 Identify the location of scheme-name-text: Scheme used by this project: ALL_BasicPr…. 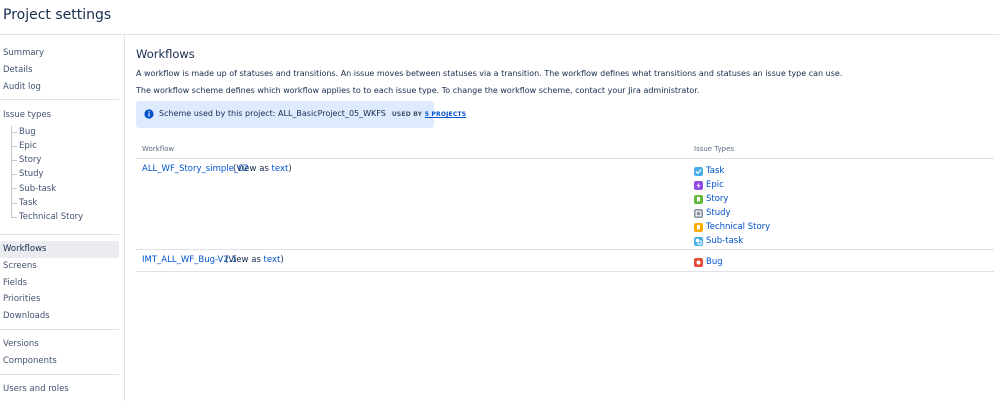
(272, 113).